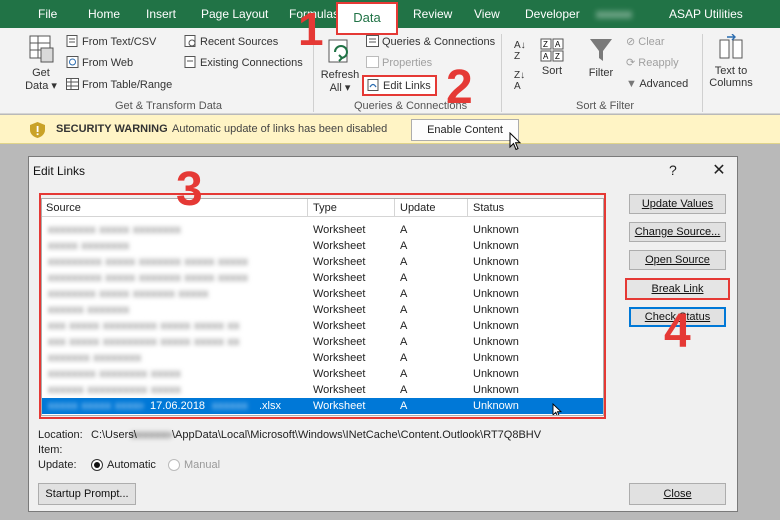  What do you see at coordinates (119, 84) in the screenshot?
I see `from-table-range-button: From Table/Range` at bounding box center [119, 84].